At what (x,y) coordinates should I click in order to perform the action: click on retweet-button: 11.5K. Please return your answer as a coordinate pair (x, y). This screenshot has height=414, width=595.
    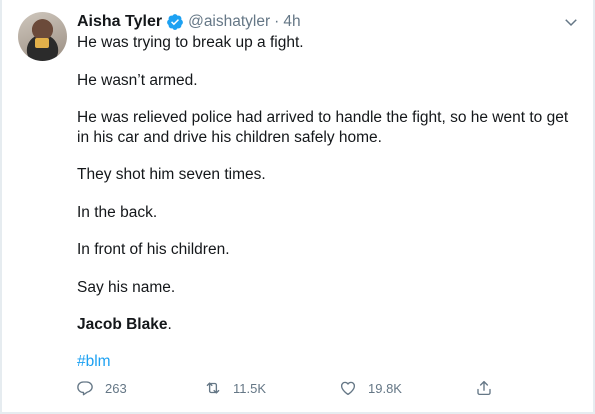
    Looking at the image, I should click on (235, 388).